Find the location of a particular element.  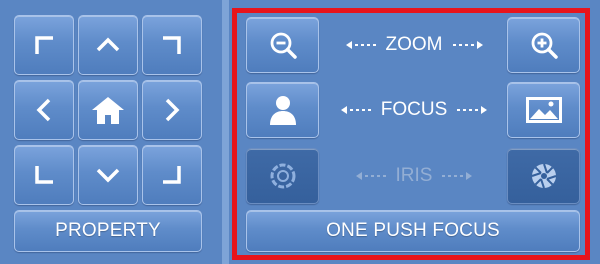

corner-up-right-icon is located at coordinates (172, 45).